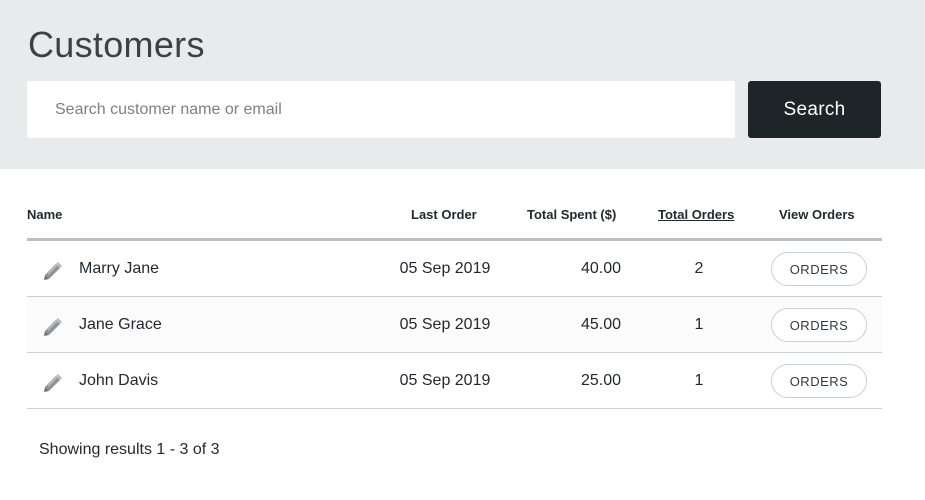 The image size is (925, 500). I want to click on table-row: Jane Grace 05 Sep 2019 45.00 1 ORDERS, so click(454, 325).